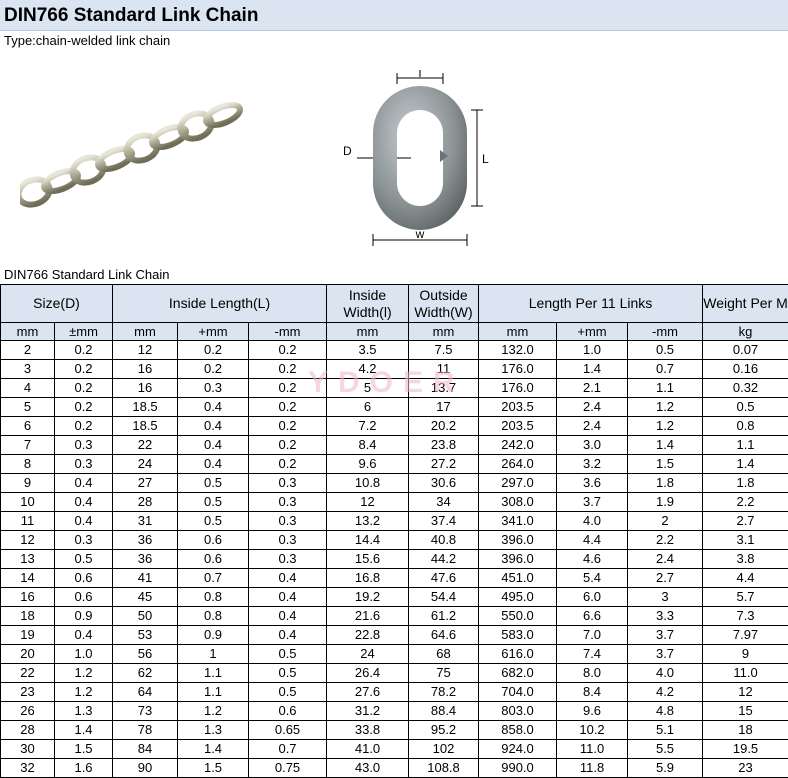 The width and height of the screenshot is (788, 778). What do you see at coordinates (665, 673) in the screenshot?
I see `table-cell: 4.0` at bounding box center [665, 673].